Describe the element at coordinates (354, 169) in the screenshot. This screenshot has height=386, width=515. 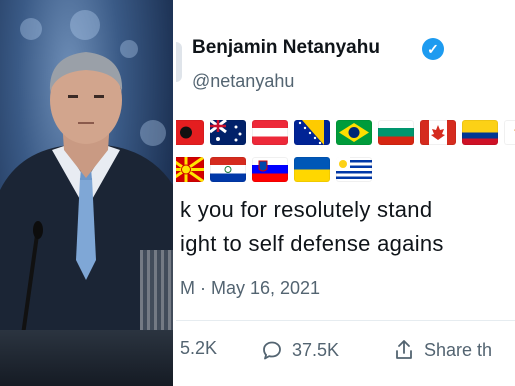
I see `uruguay-flag-icon` at that location.